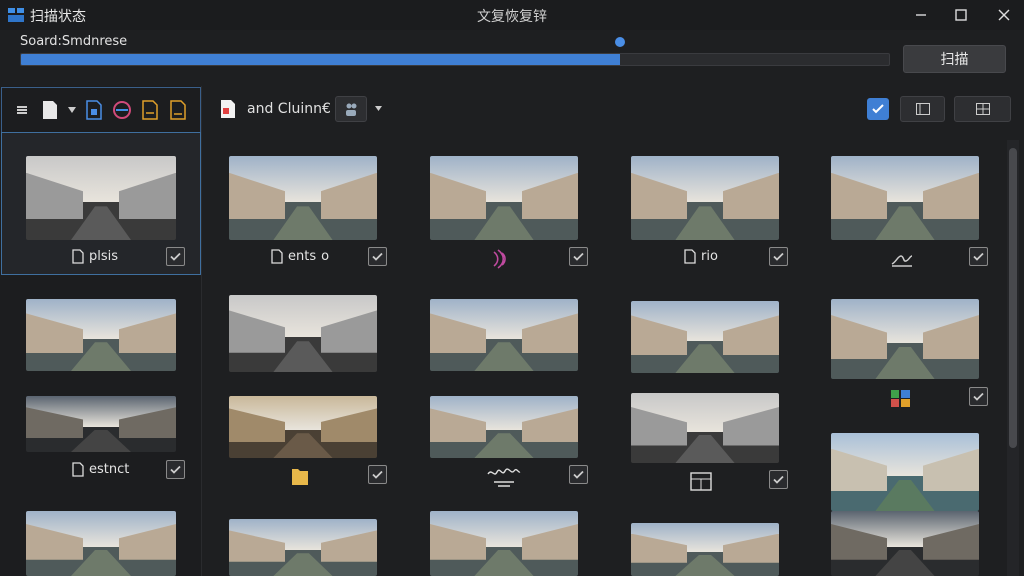 The height and width of the screenshot is (576, 1024). Describe the element at coordinates (504, 477) in the screenshot. I see `scribble-icon` at that location.